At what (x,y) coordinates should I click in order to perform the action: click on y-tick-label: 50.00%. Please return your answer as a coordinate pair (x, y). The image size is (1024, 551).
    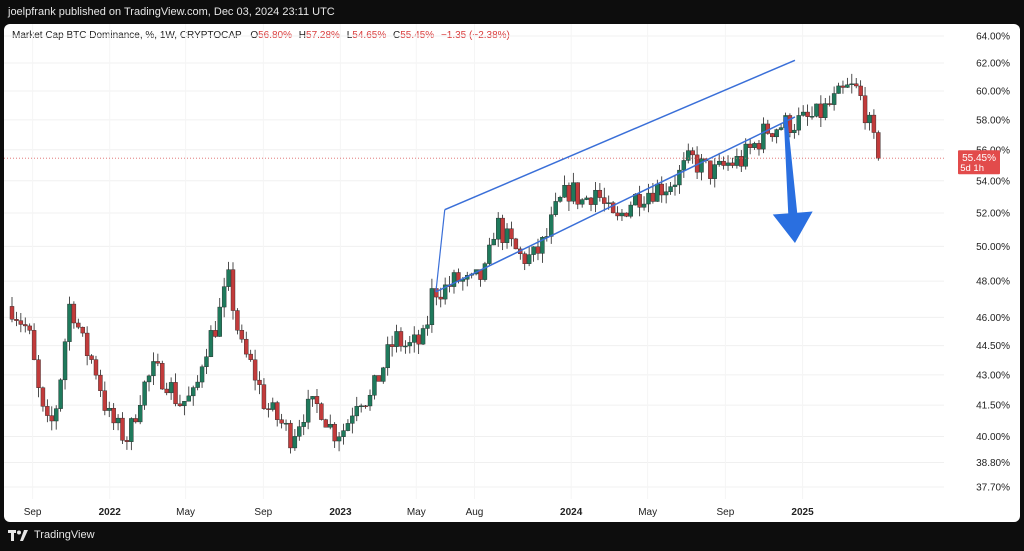
    Looking at the image, I should click on (993, 247).